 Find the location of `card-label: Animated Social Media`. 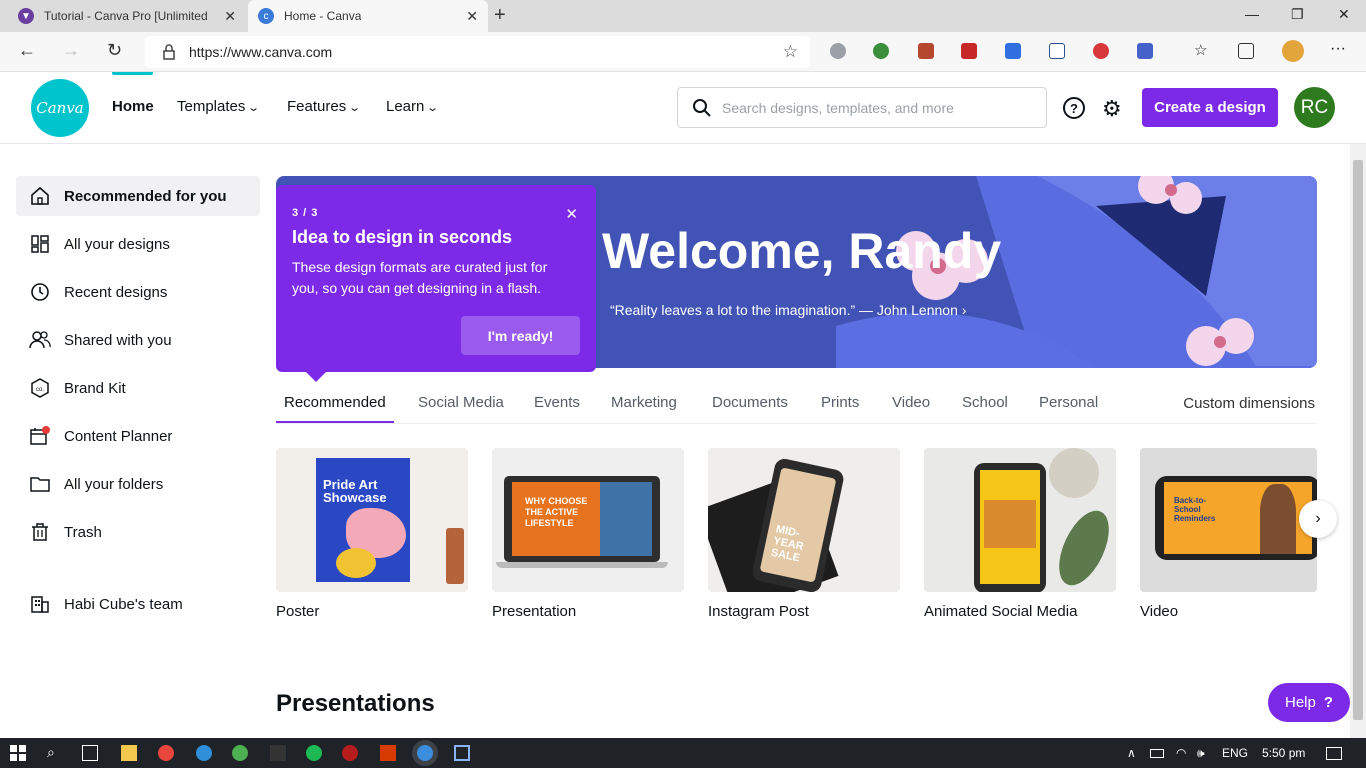

card-label: Animated Social Media is located at coordinates (1001, 611).